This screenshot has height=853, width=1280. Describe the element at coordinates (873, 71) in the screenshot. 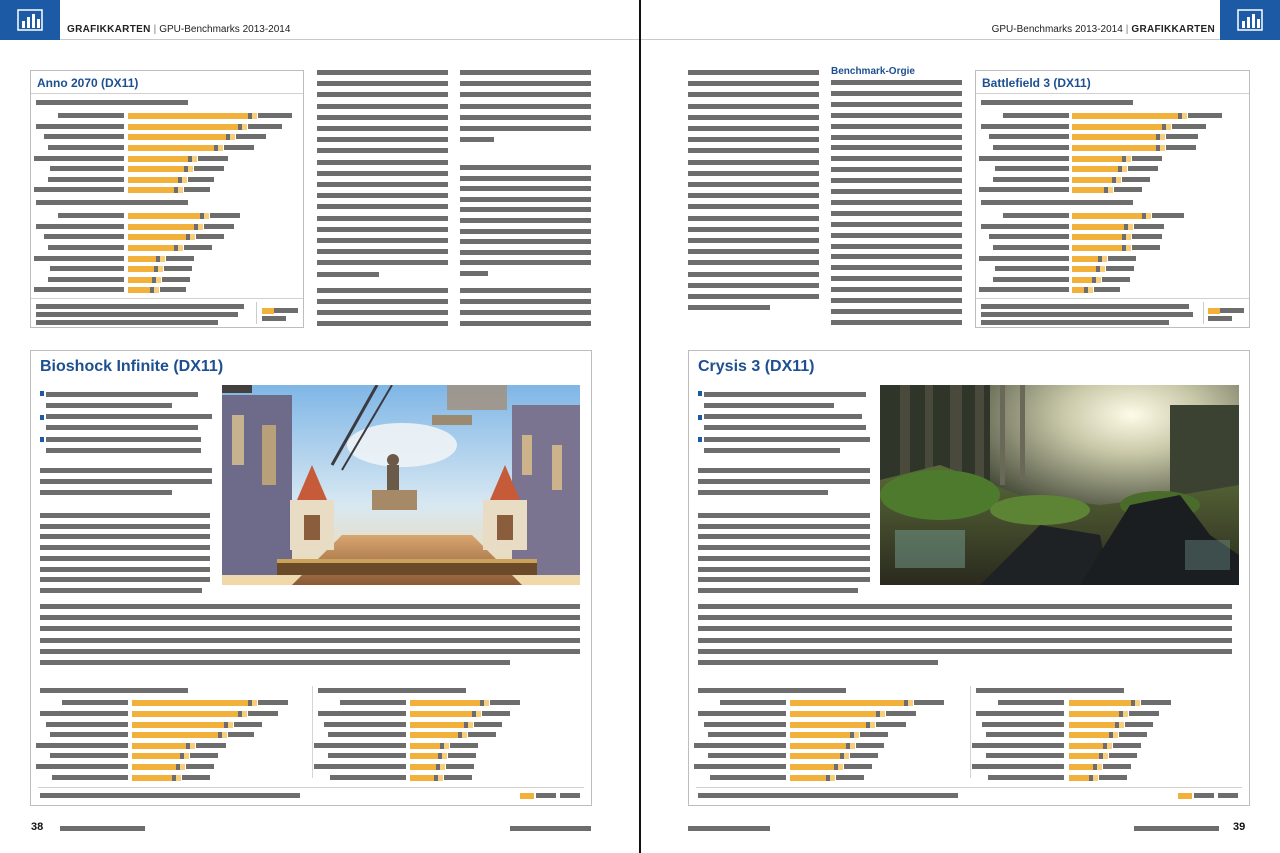

I see `benchmark-orgie-subheading: Benchmark-Orgie` at that location.